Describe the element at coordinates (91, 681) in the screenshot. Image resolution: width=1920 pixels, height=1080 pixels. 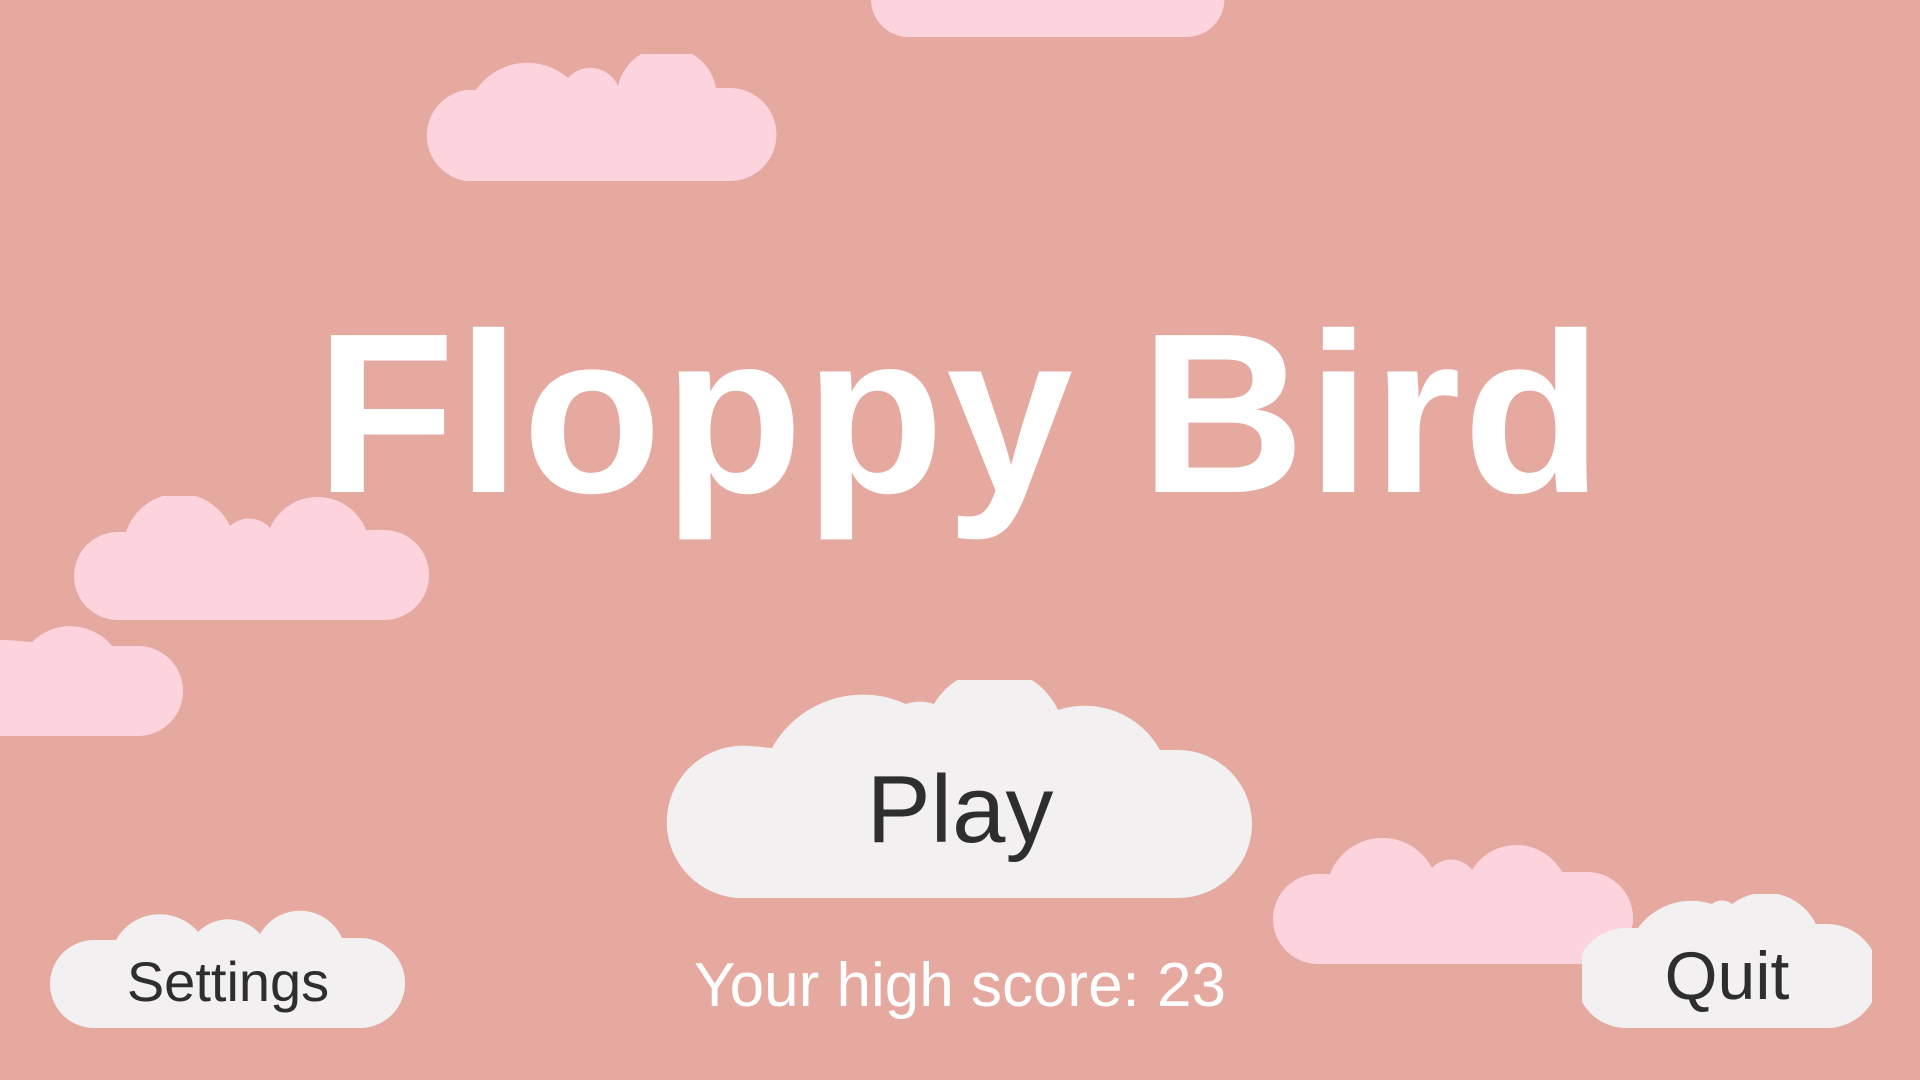
I see `cloud-lower-left` at that location.